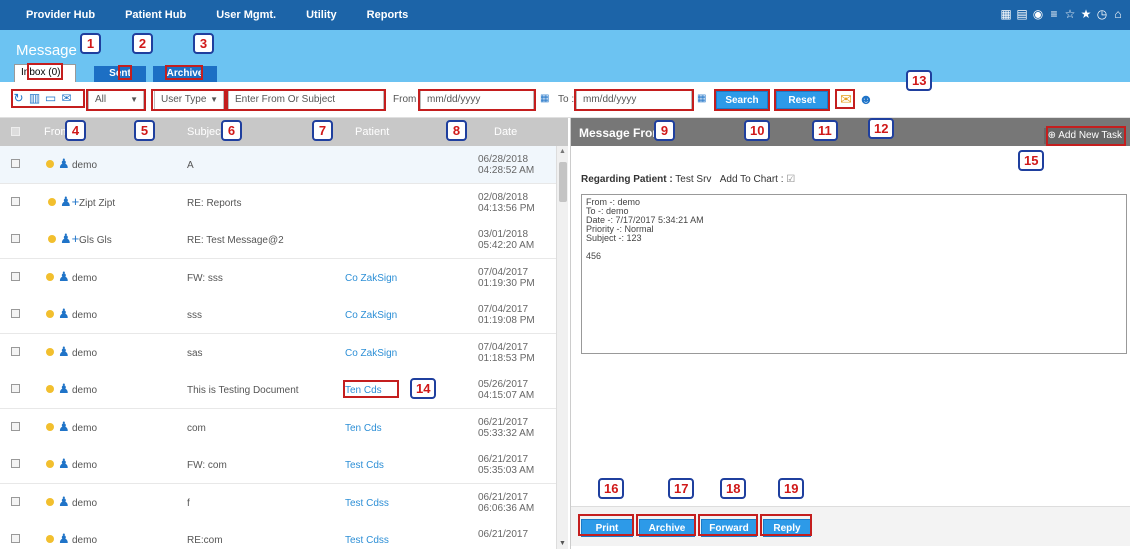 The image size is (1130, 549). What do you see at coordinates (205, 132) in the screenshot?
I see `column-subject: Subject` at bounding box center [205, 132].